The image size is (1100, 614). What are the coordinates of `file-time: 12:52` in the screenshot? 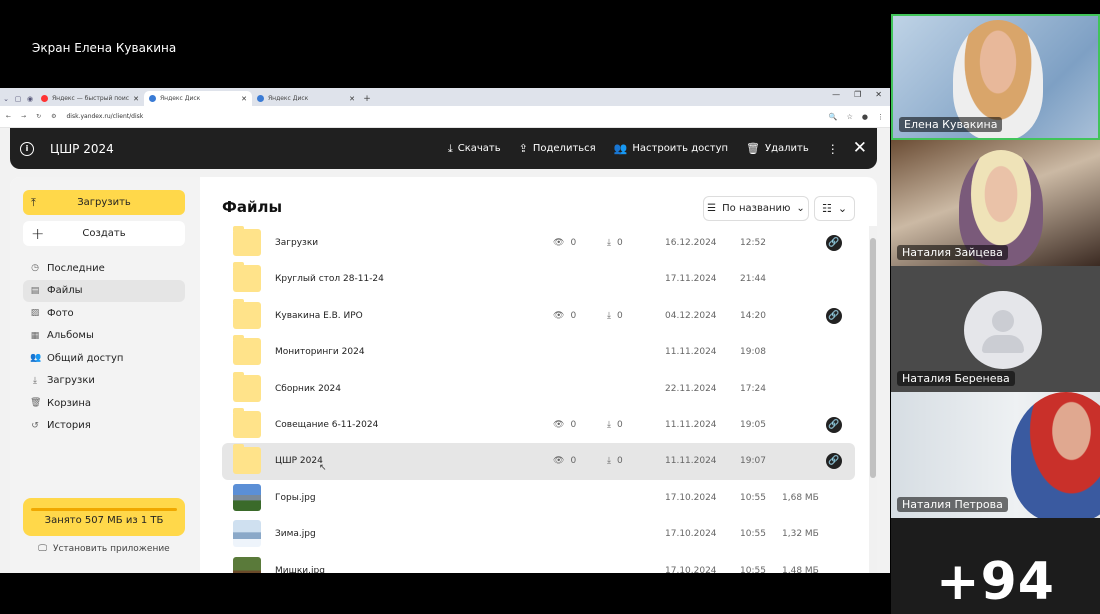 It's located at (753, 243).